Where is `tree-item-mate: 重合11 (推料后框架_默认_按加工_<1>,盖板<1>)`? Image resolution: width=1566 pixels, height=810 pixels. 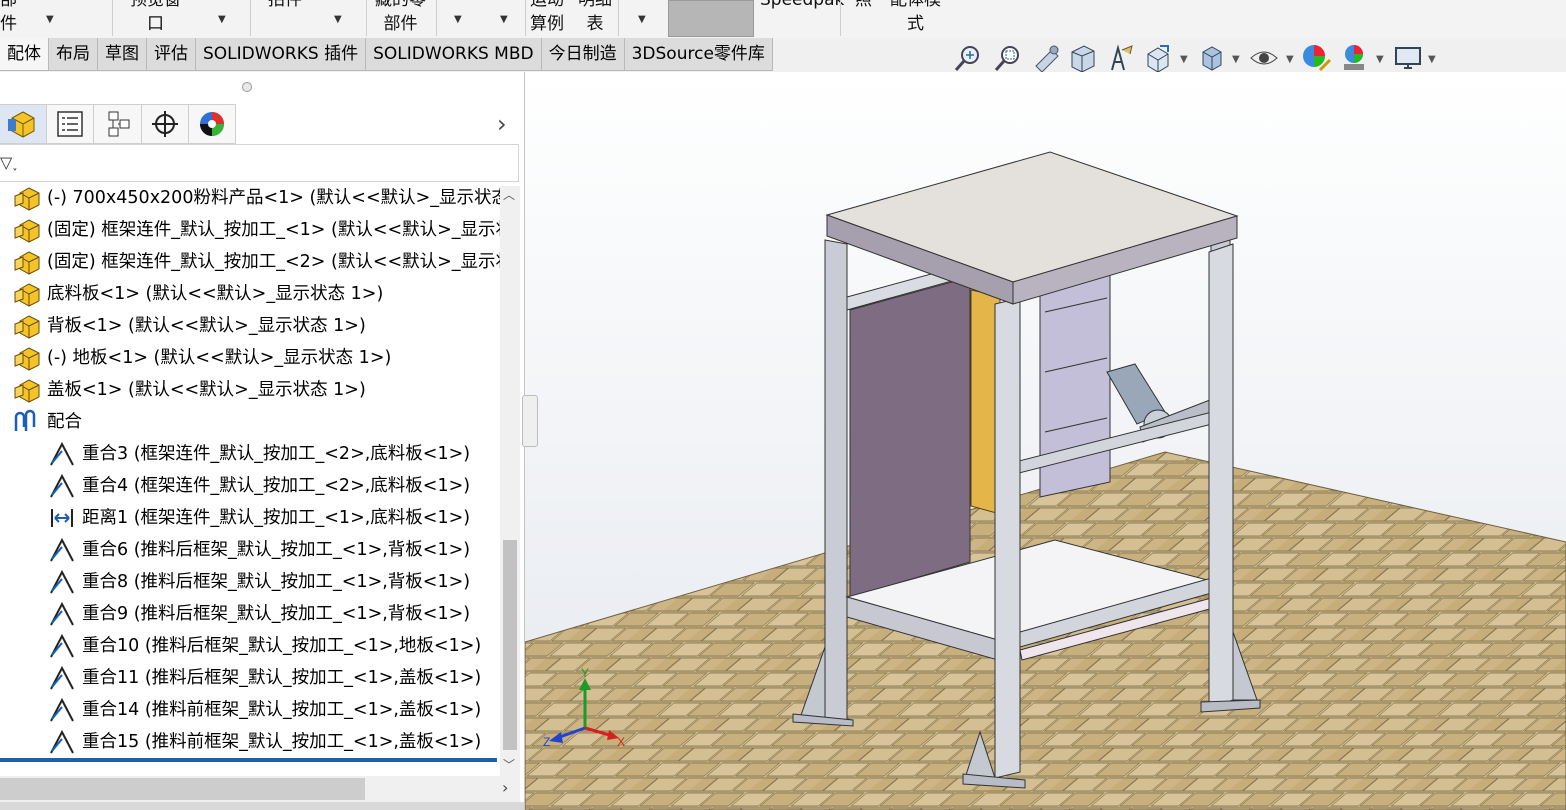 tree-item-mate: 重合11 (推料后框架_默认_按加工_<1>,盖板<1>) is located at coordinates (250, 678).